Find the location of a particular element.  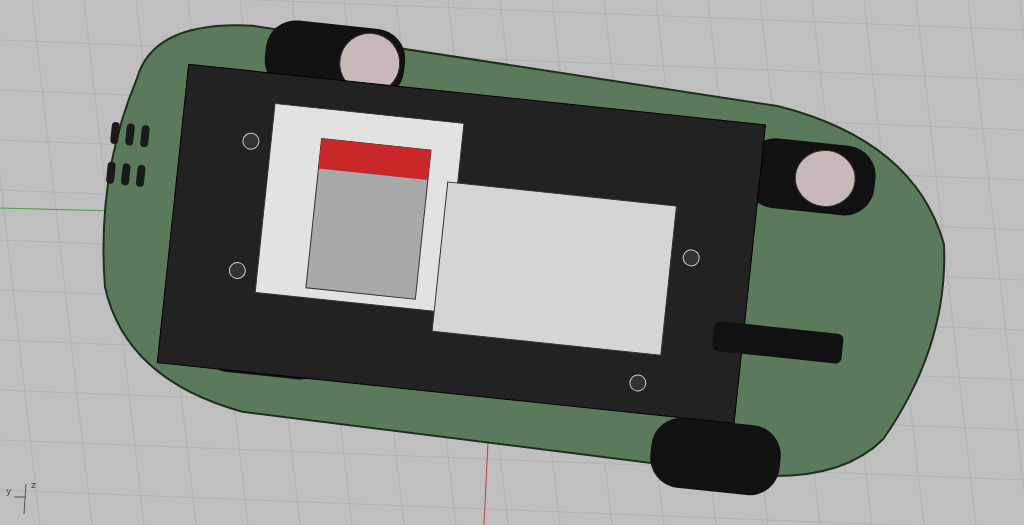

axis-label: y is located at coordinates (9, 491).